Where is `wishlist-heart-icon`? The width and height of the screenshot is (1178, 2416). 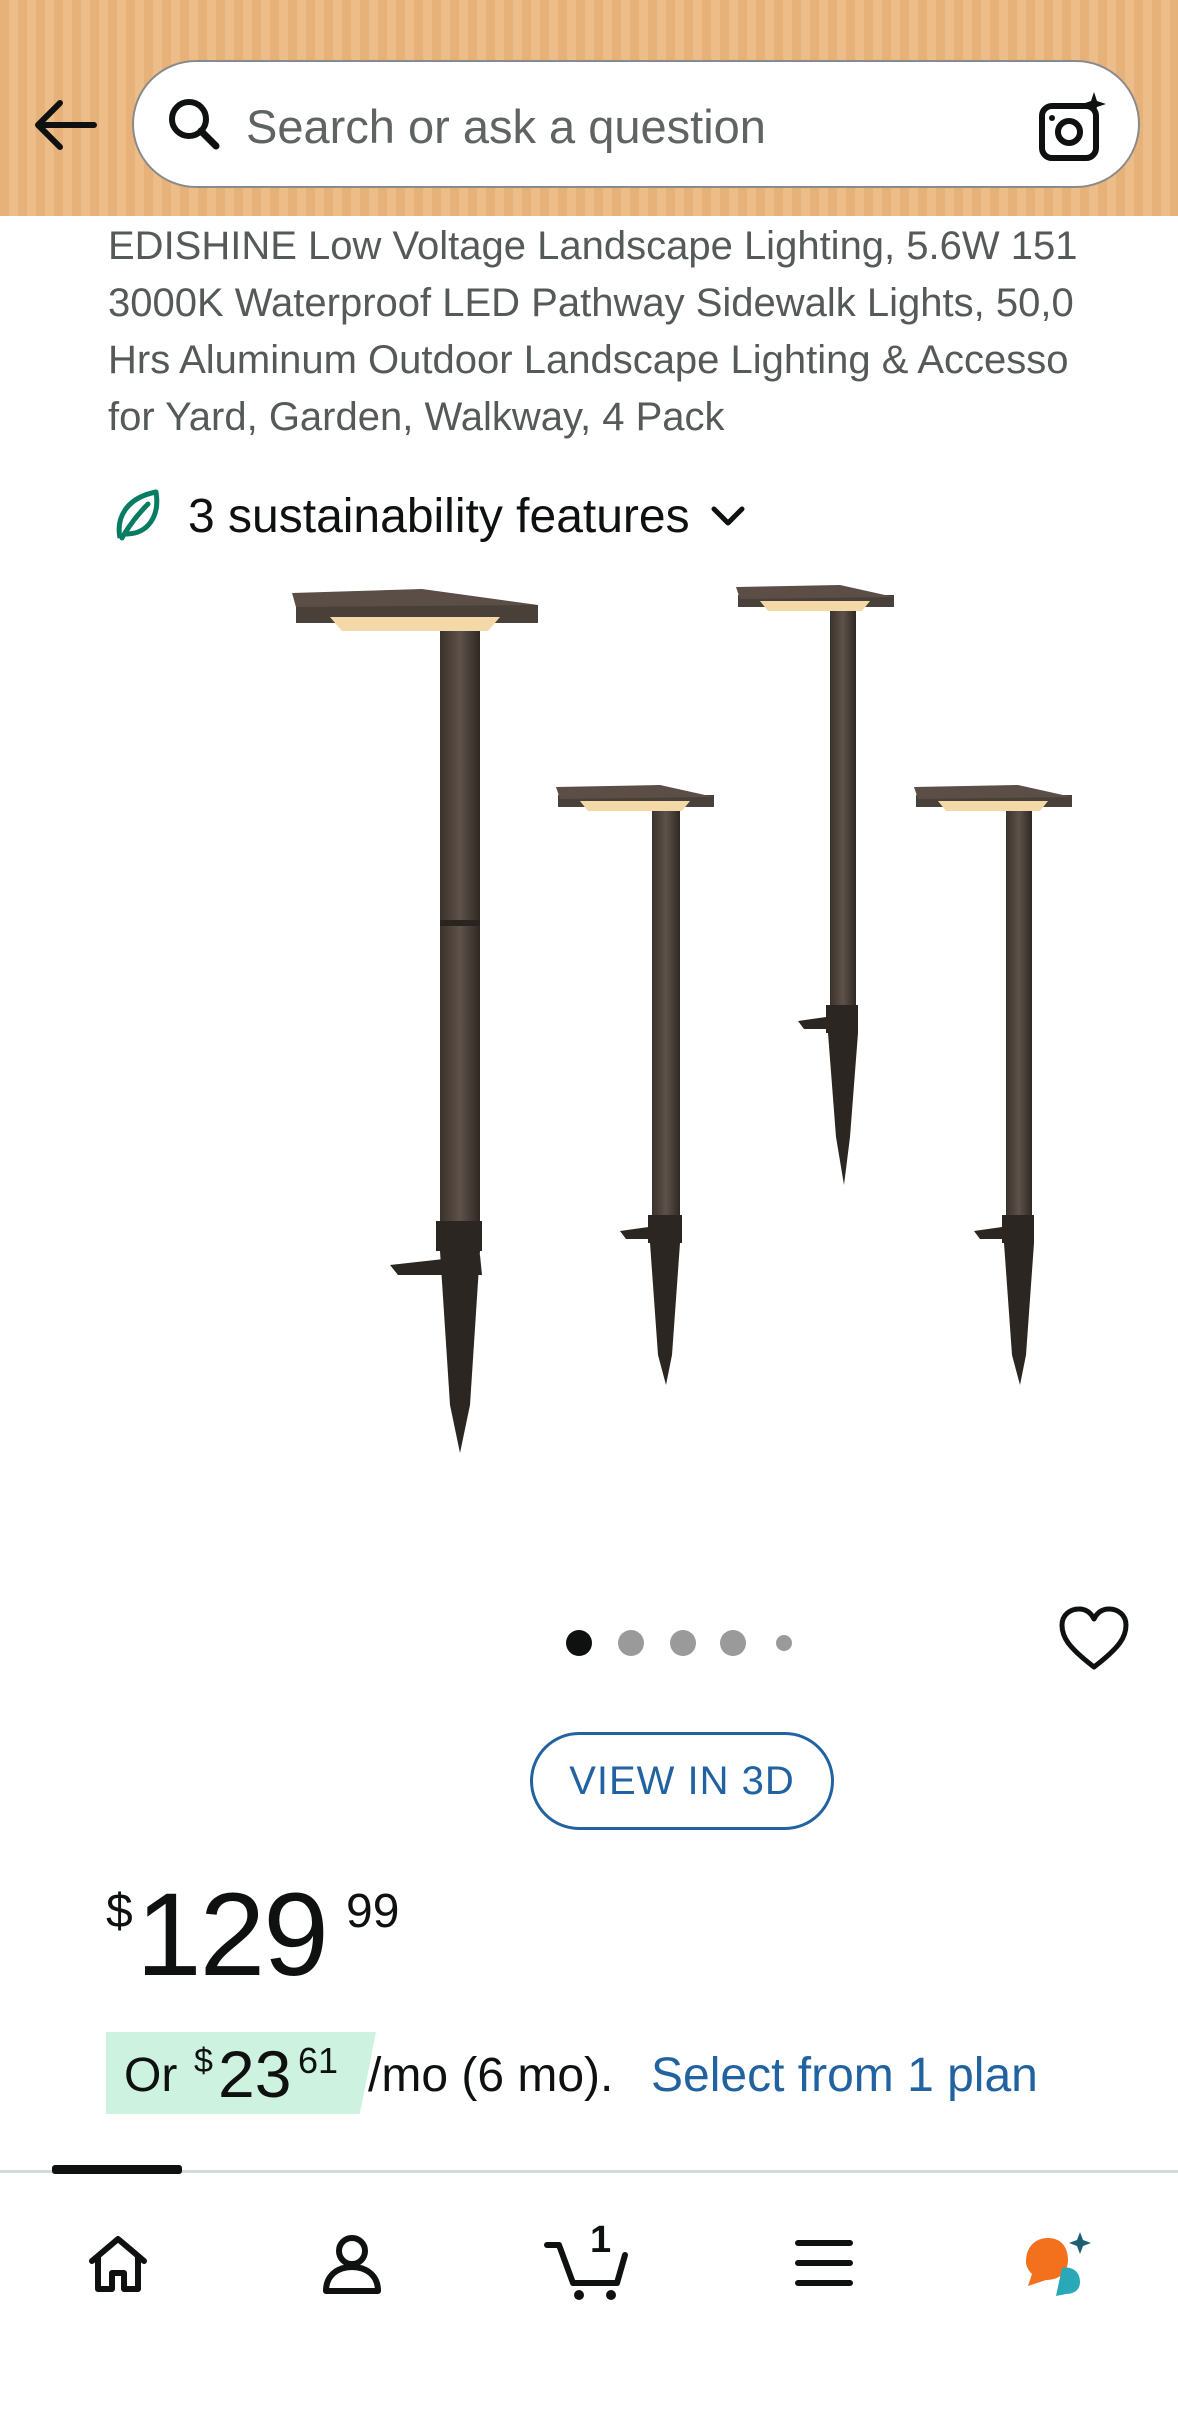
wishlist-heart-icon is located at coordinates (1094, 1639).